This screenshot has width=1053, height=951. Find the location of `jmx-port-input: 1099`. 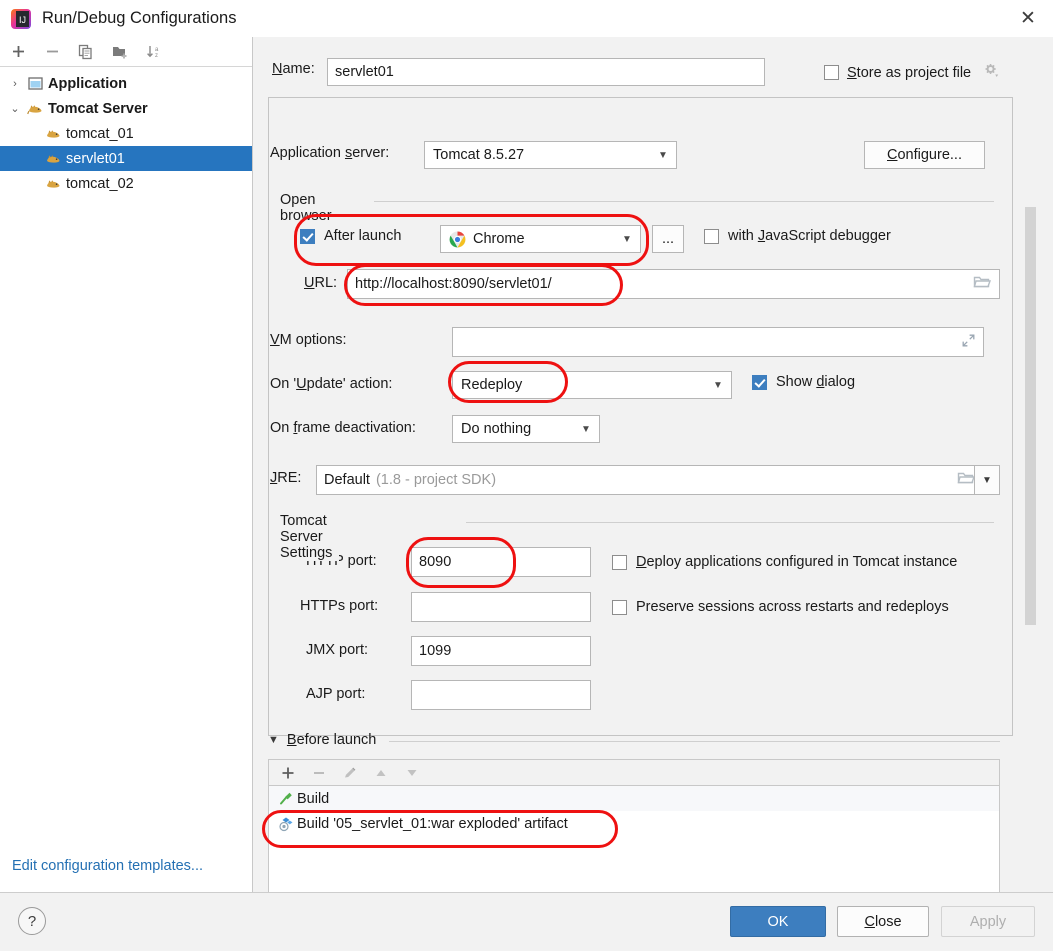

jmx-port-input: 1099 is located at coordinates (501, 651).